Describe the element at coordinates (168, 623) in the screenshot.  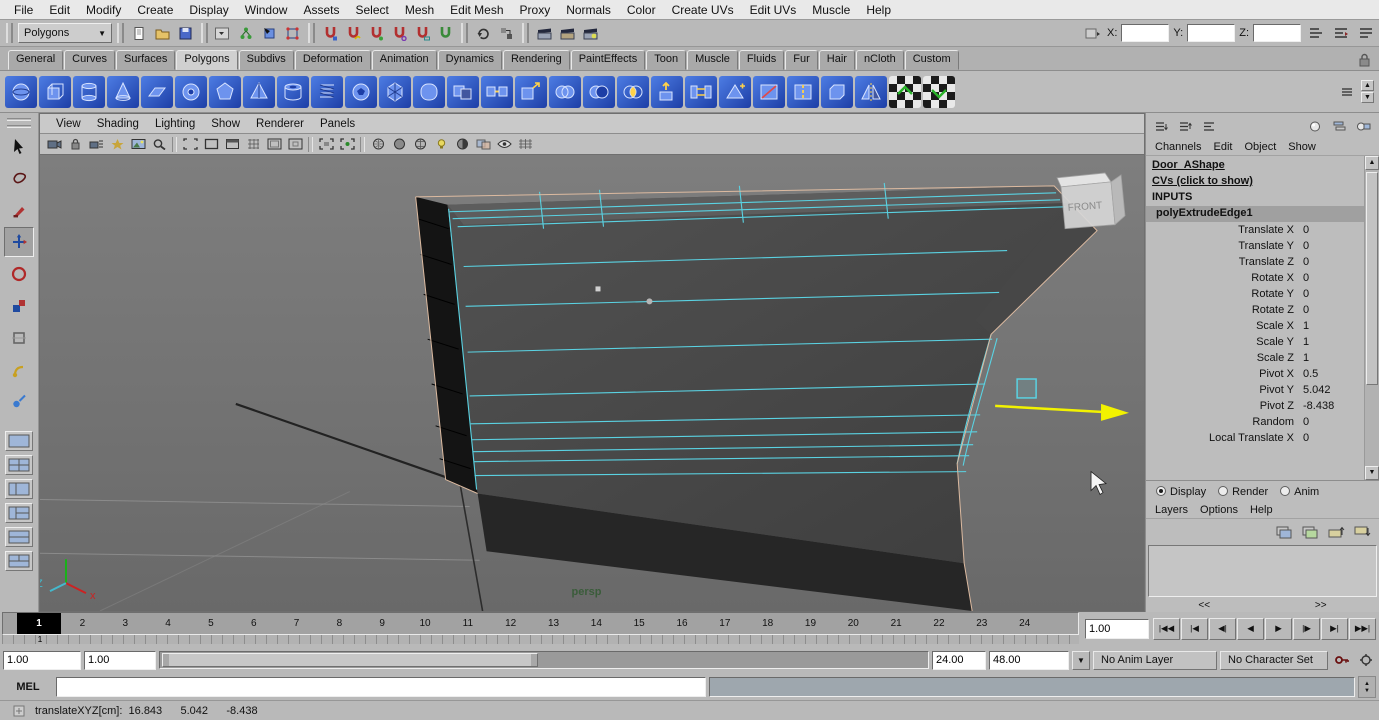
I see `timeline-frame: 4` at that location.